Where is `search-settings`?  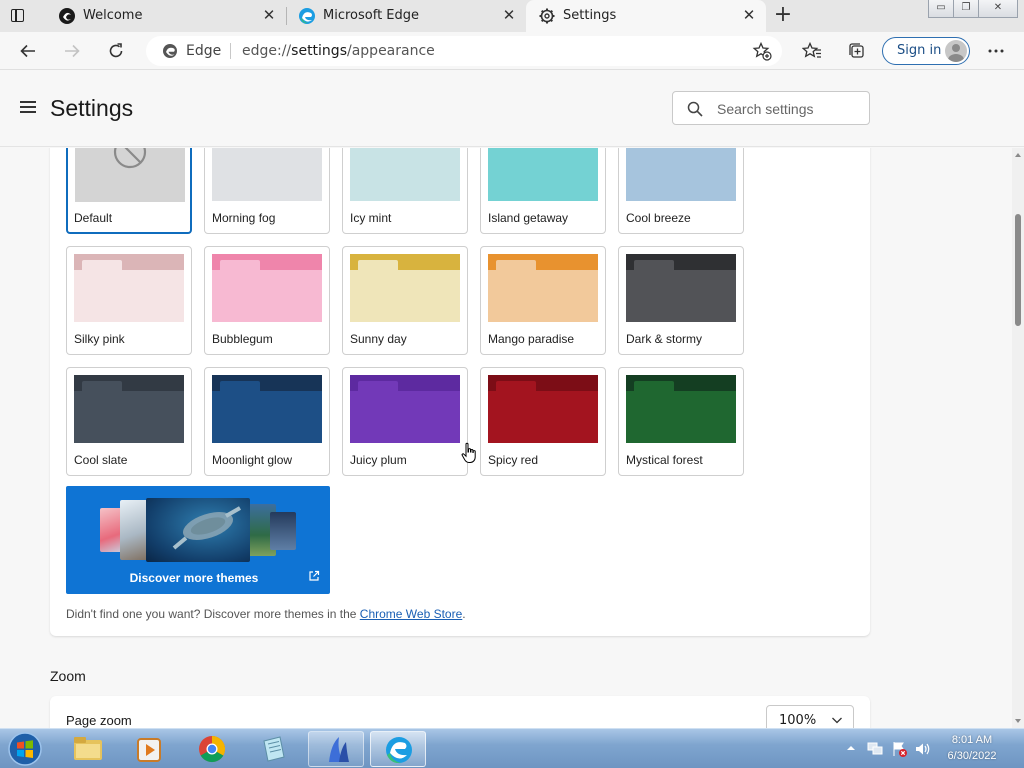 search-settings is located at coordinates (771, 108).